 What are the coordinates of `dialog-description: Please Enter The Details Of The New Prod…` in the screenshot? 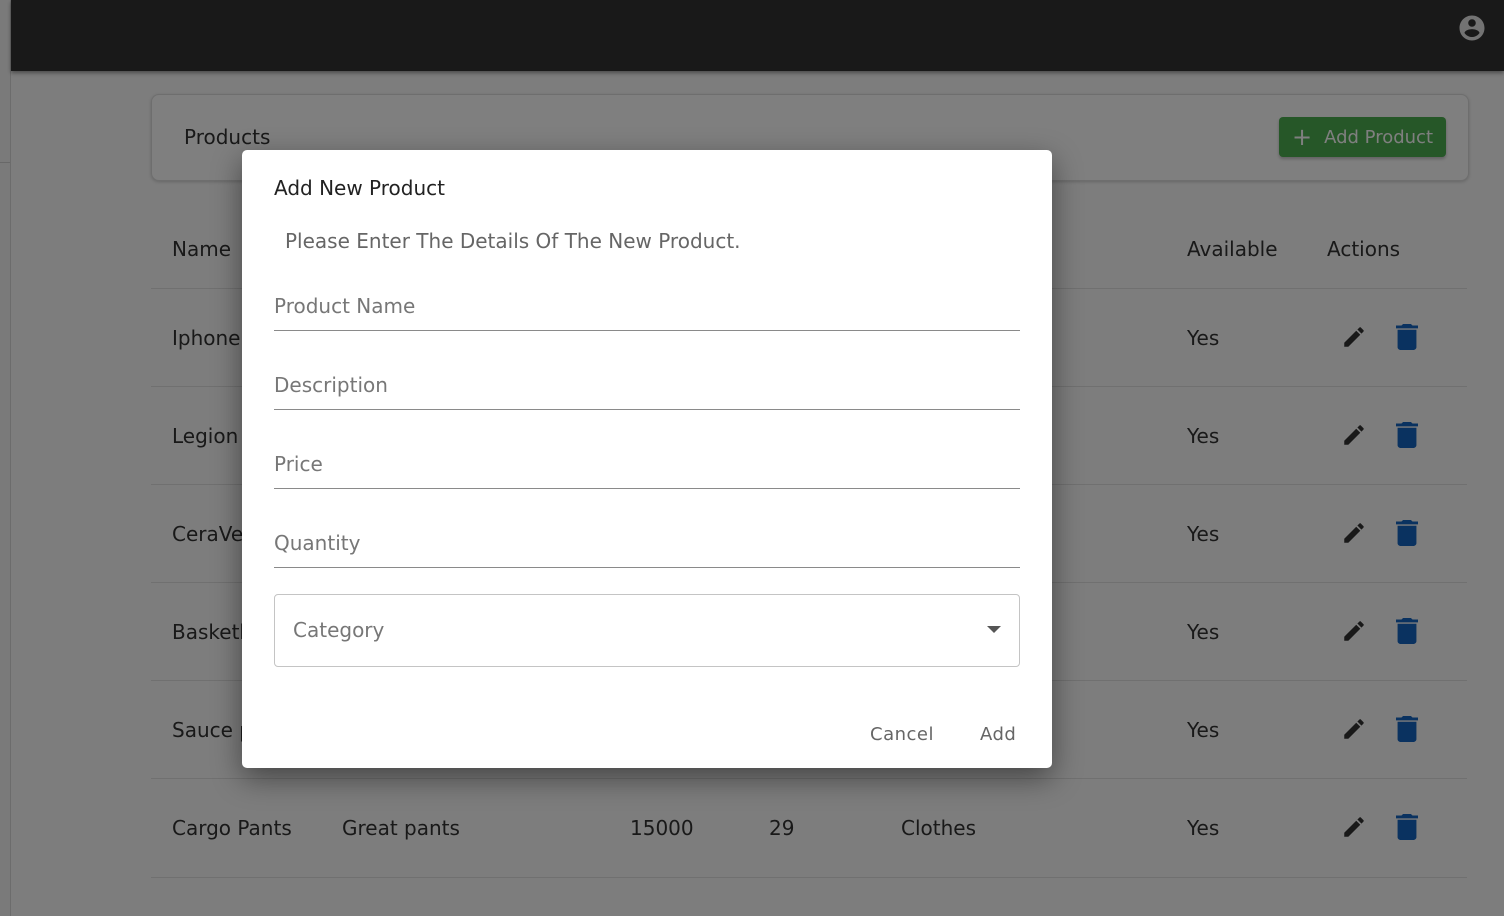 It's located at (513, 241).